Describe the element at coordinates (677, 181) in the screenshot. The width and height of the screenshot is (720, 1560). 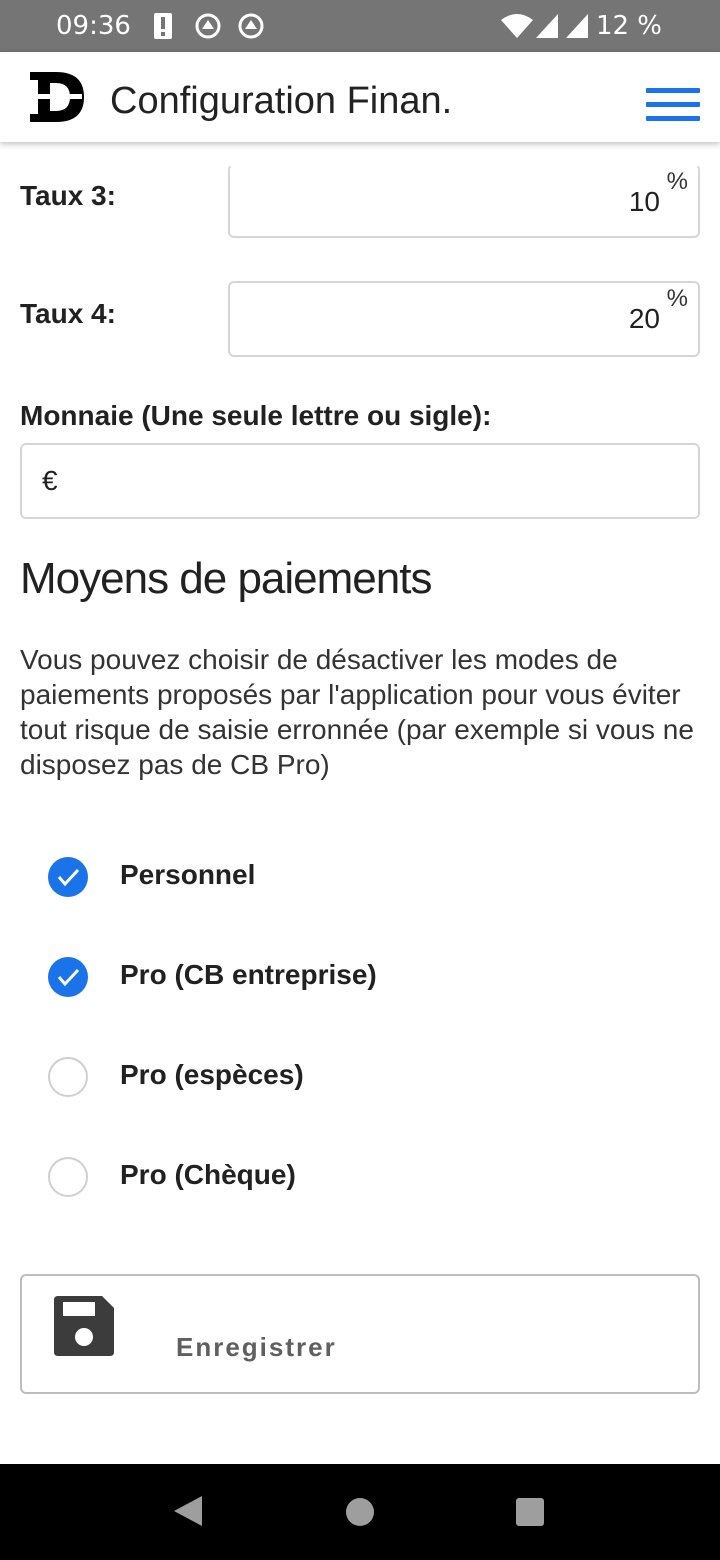
I see `rate3-unit: %` at that location.